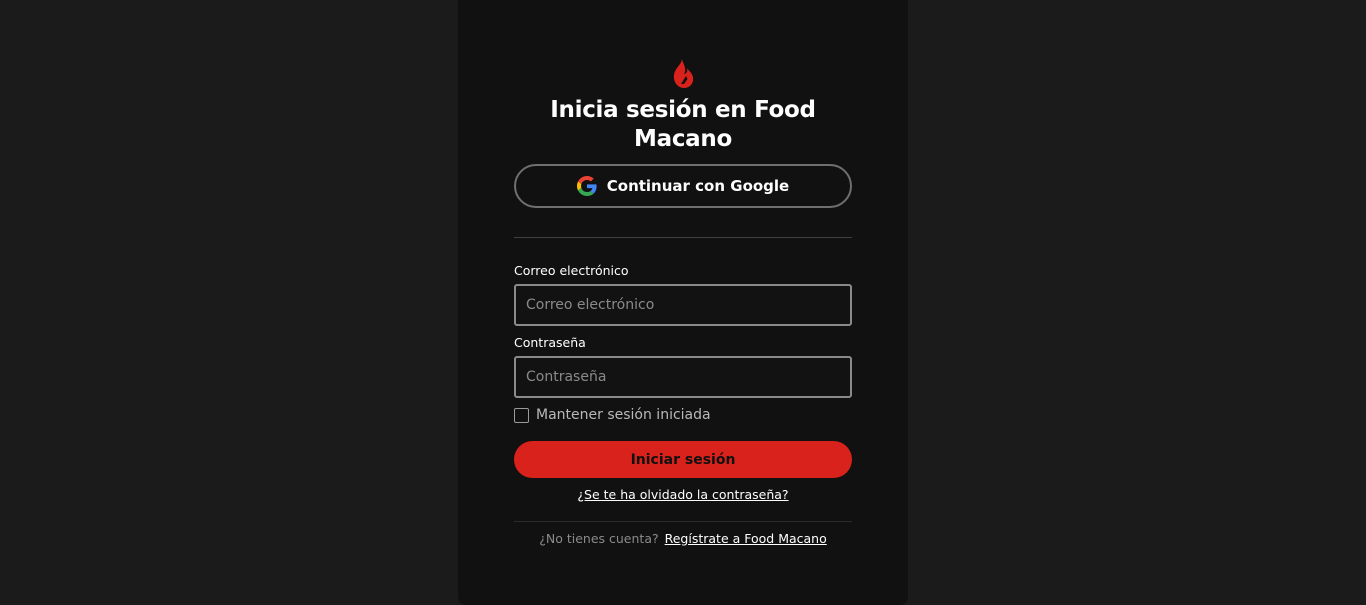 The height and width of the screenshot is (605, 1366). I want to click on signup-link: Regístrate a Food Macano, so click(746, 538).